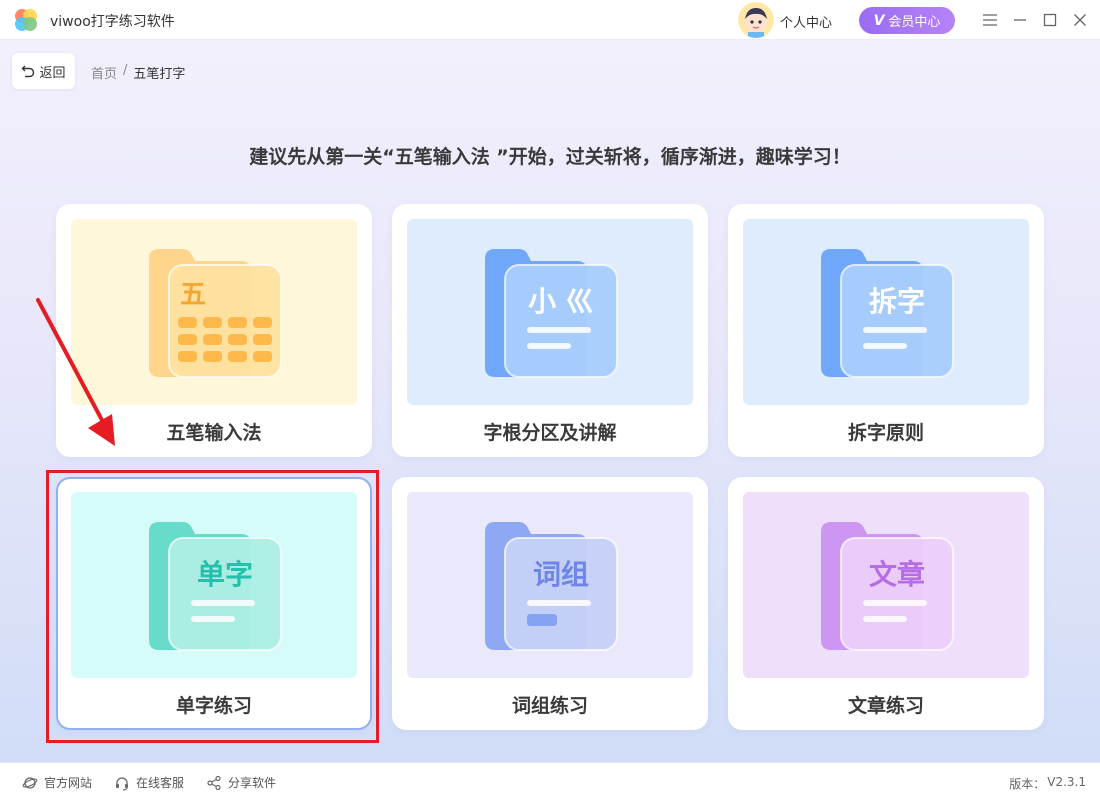 This screenshot has width=1100, height=800. I want to click on app-title: viwoo打字练习软件, so click(112, 22).